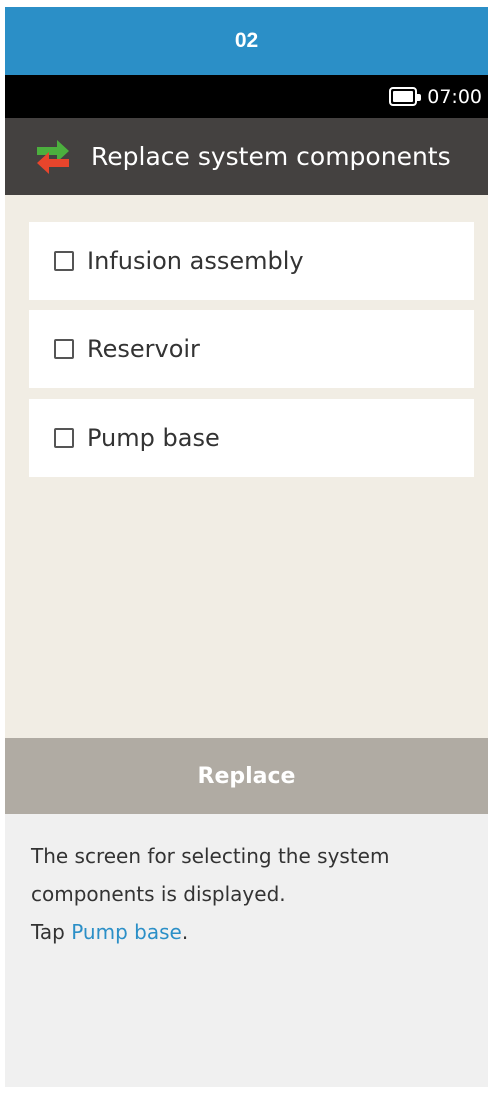 This screenshot has height=1099, width=494. I want to click on screen-title: Replace system components, so click(271, 156).